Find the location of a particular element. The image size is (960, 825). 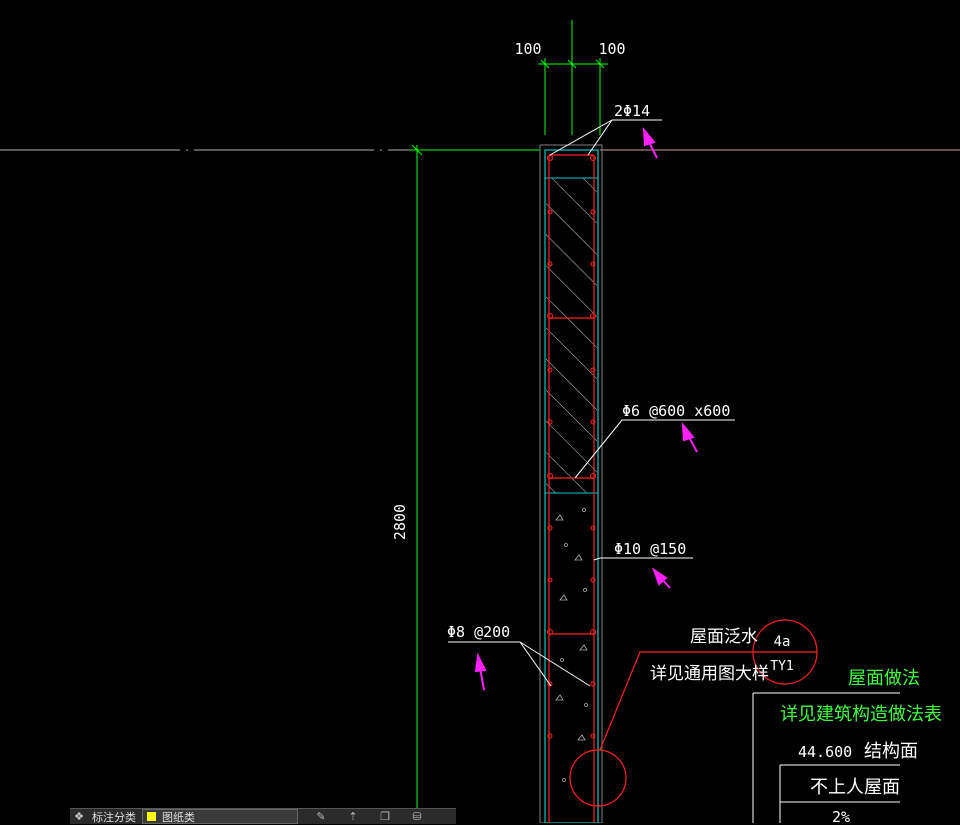

height-dimension is located at coordinates (475, 483).